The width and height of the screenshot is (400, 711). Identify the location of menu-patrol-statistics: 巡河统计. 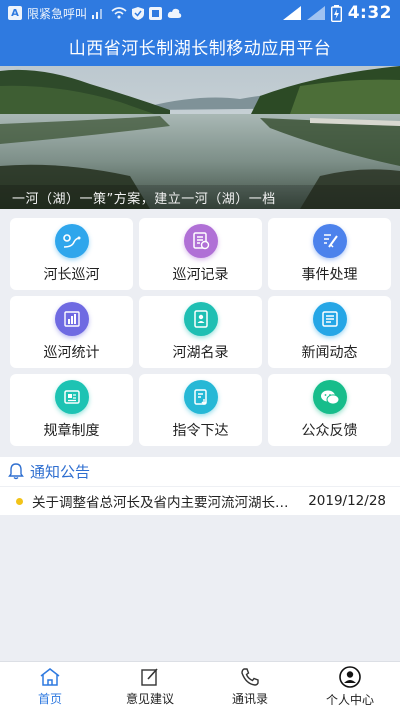
(71, 332).